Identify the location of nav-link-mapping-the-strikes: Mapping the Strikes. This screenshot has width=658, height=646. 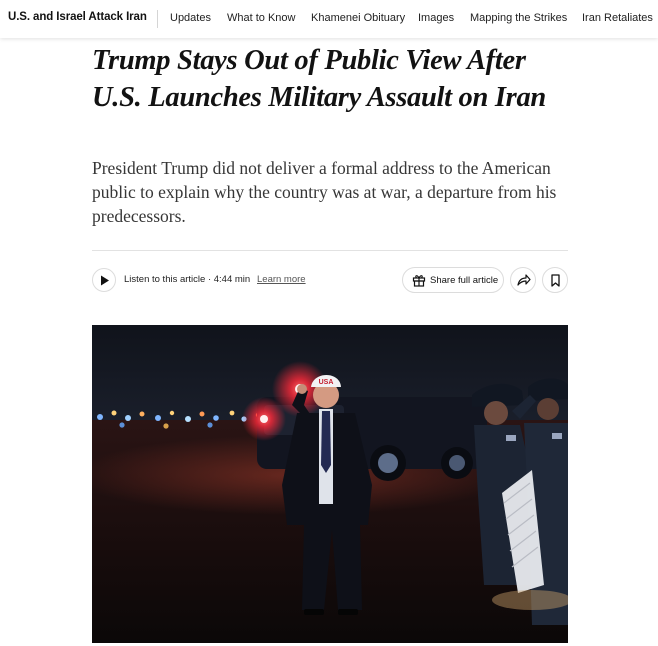
(518, 18).